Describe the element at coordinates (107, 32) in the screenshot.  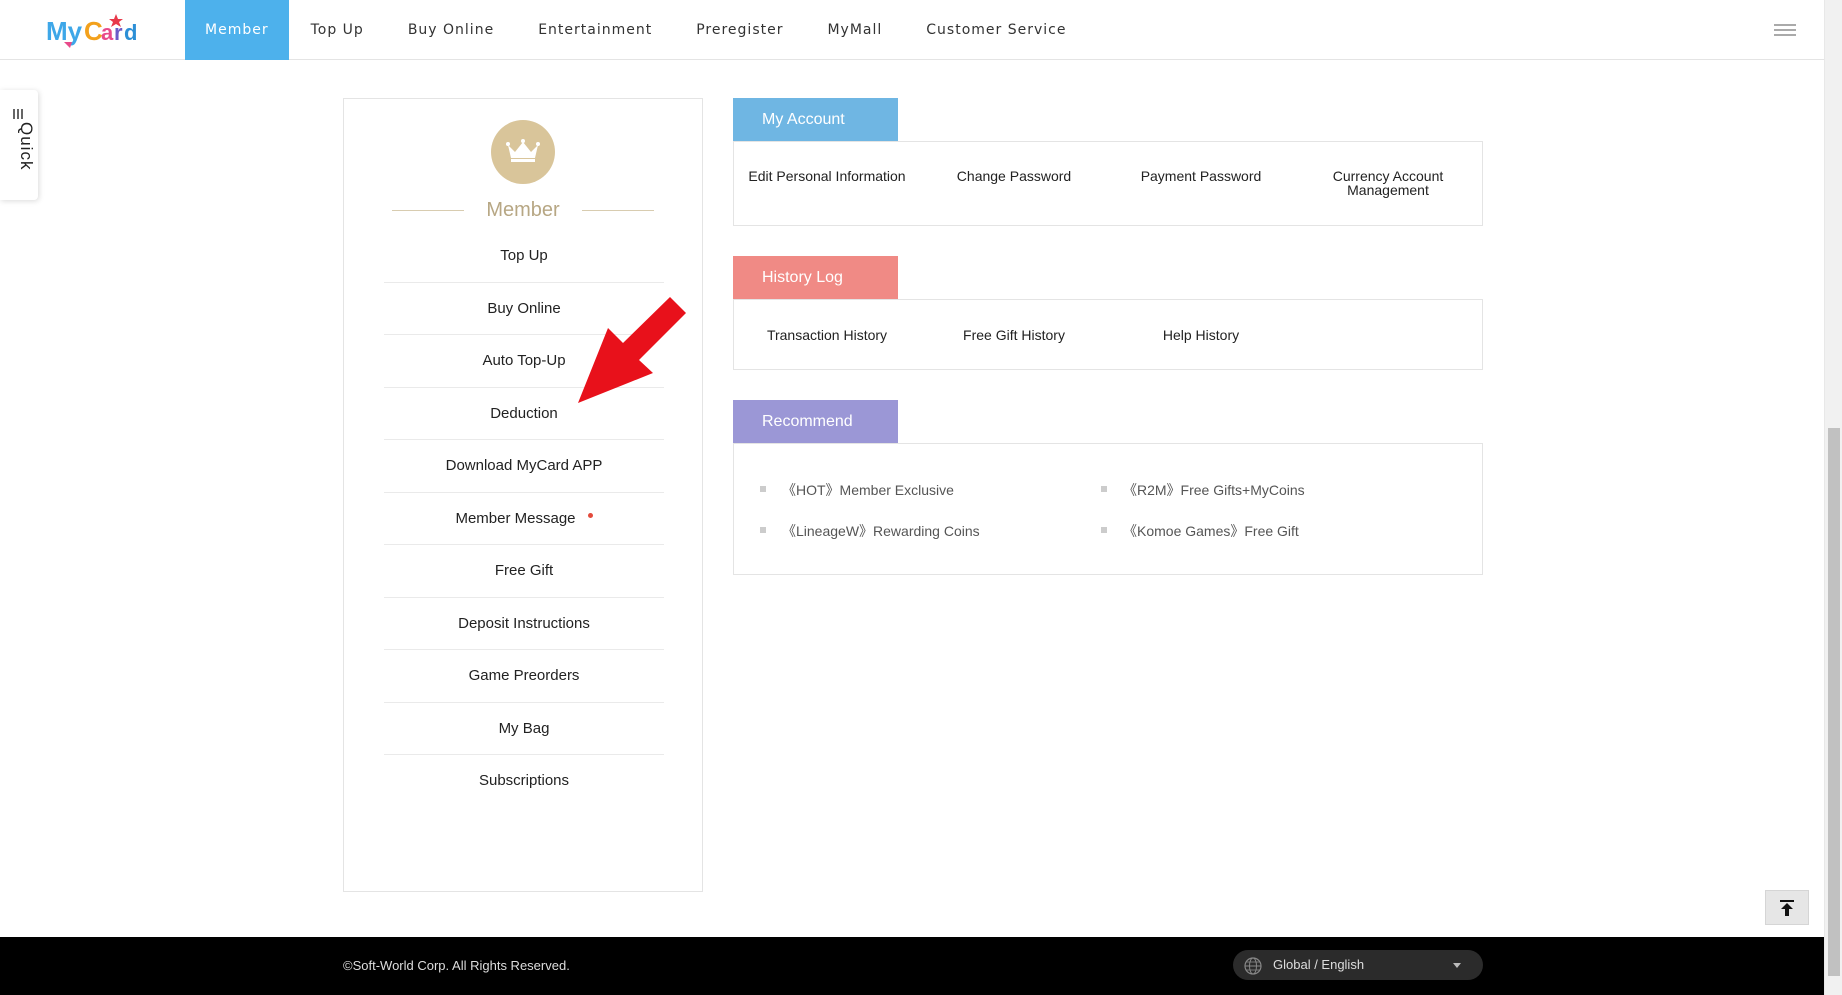
I see `svg-text: a` at that location.